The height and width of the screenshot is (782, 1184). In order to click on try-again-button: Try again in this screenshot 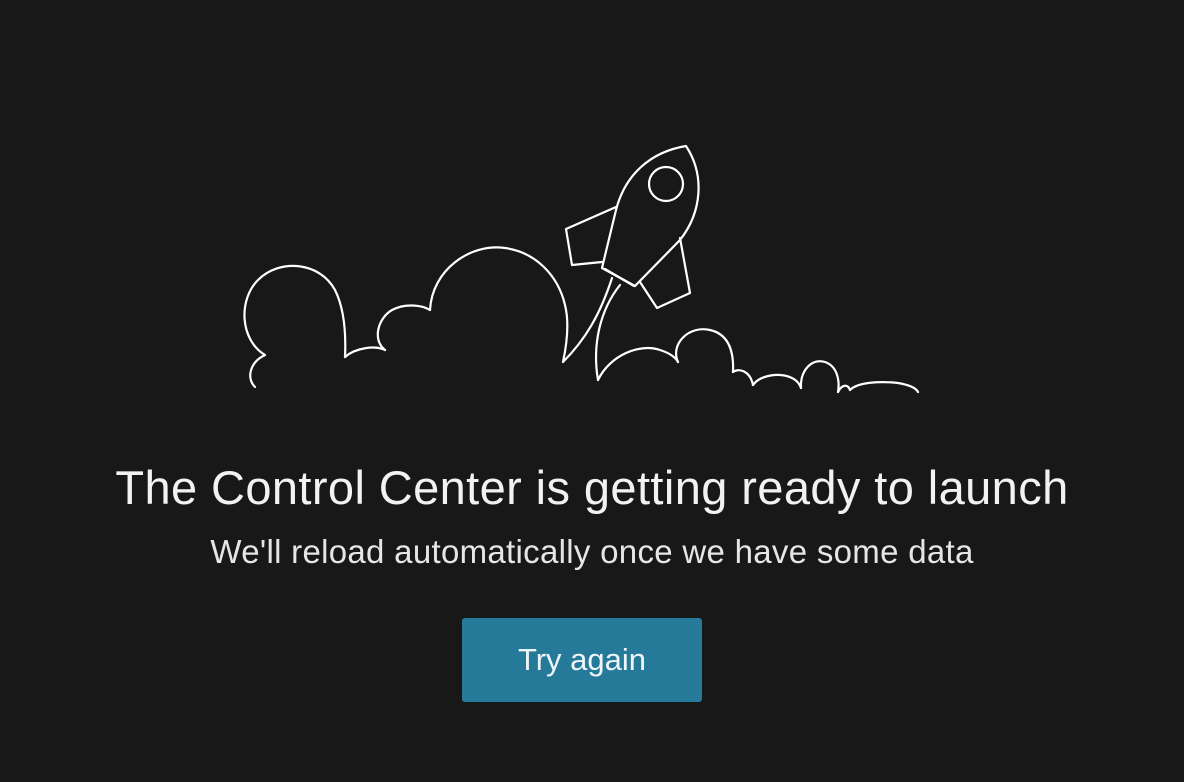, I will do `click(582, 660)`.